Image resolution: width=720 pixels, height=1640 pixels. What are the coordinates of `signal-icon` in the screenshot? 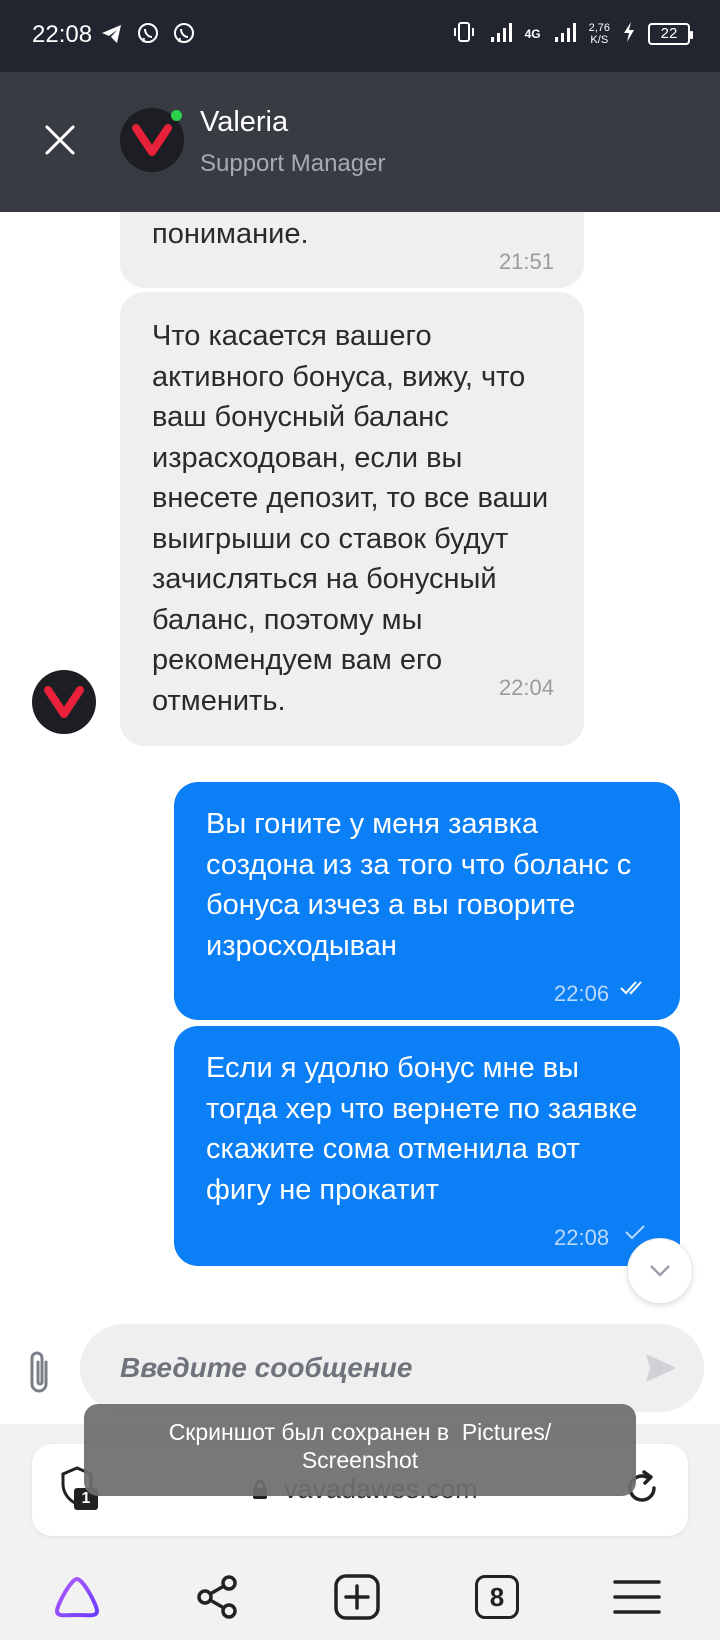 It's located at (501, 33).